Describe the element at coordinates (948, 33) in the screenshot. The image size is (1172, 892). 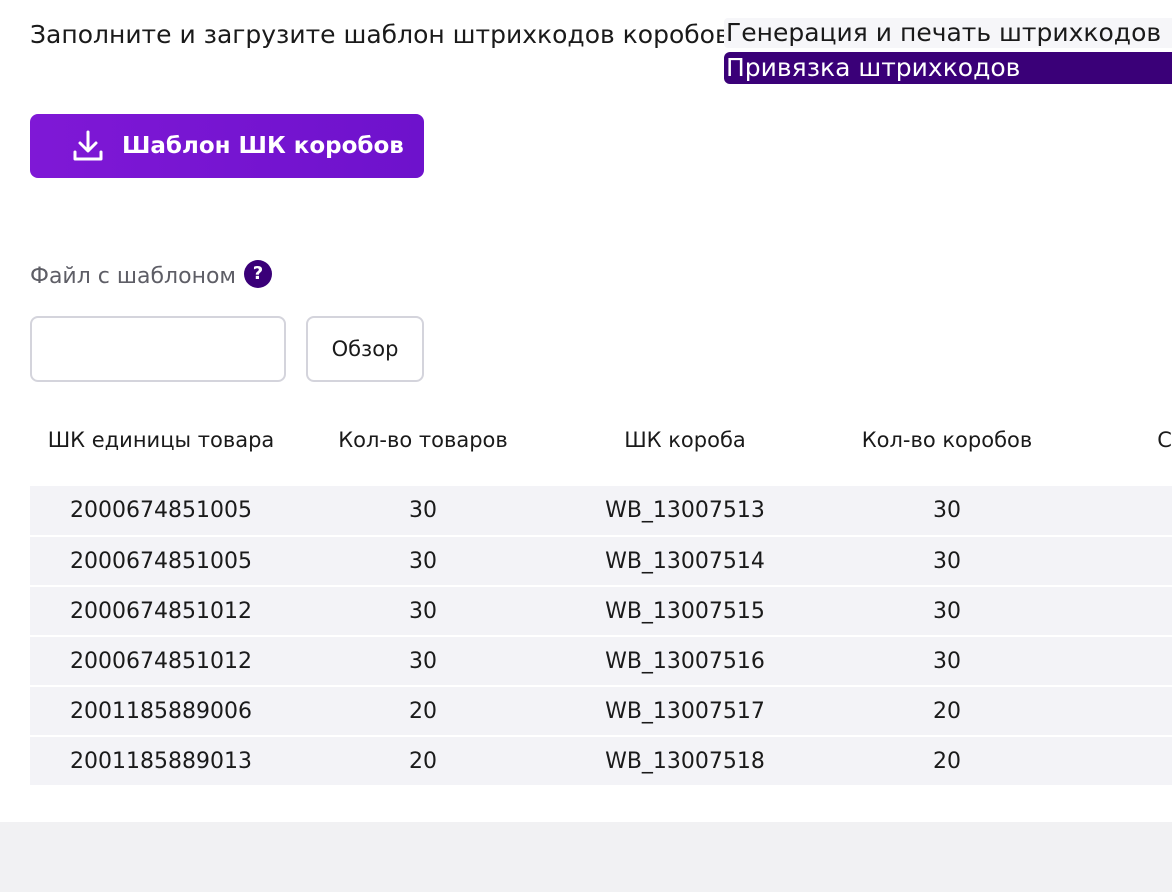
I see `tab-generate-print: Генерация и печать штрихкодов` at that location.